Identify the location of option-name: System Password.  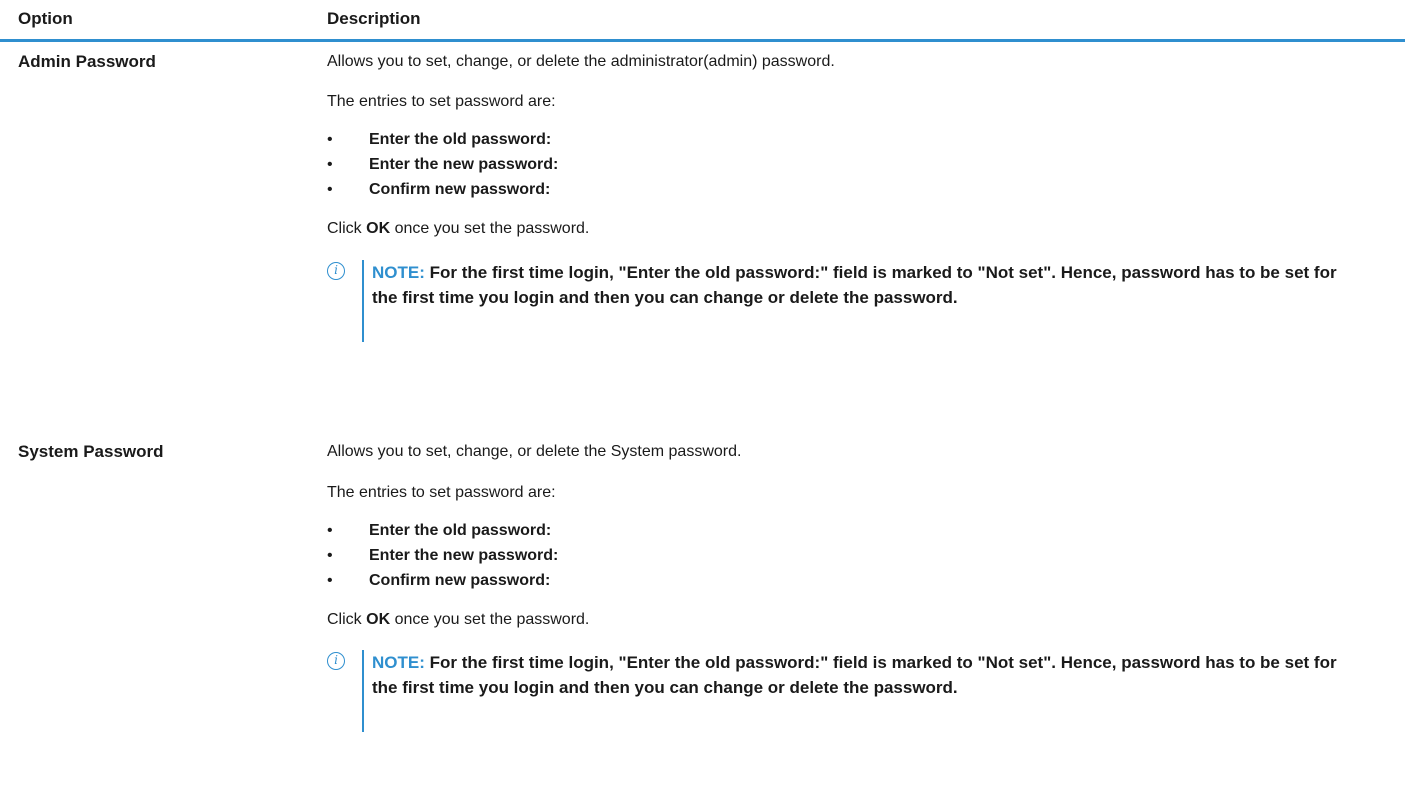
(91, 451).